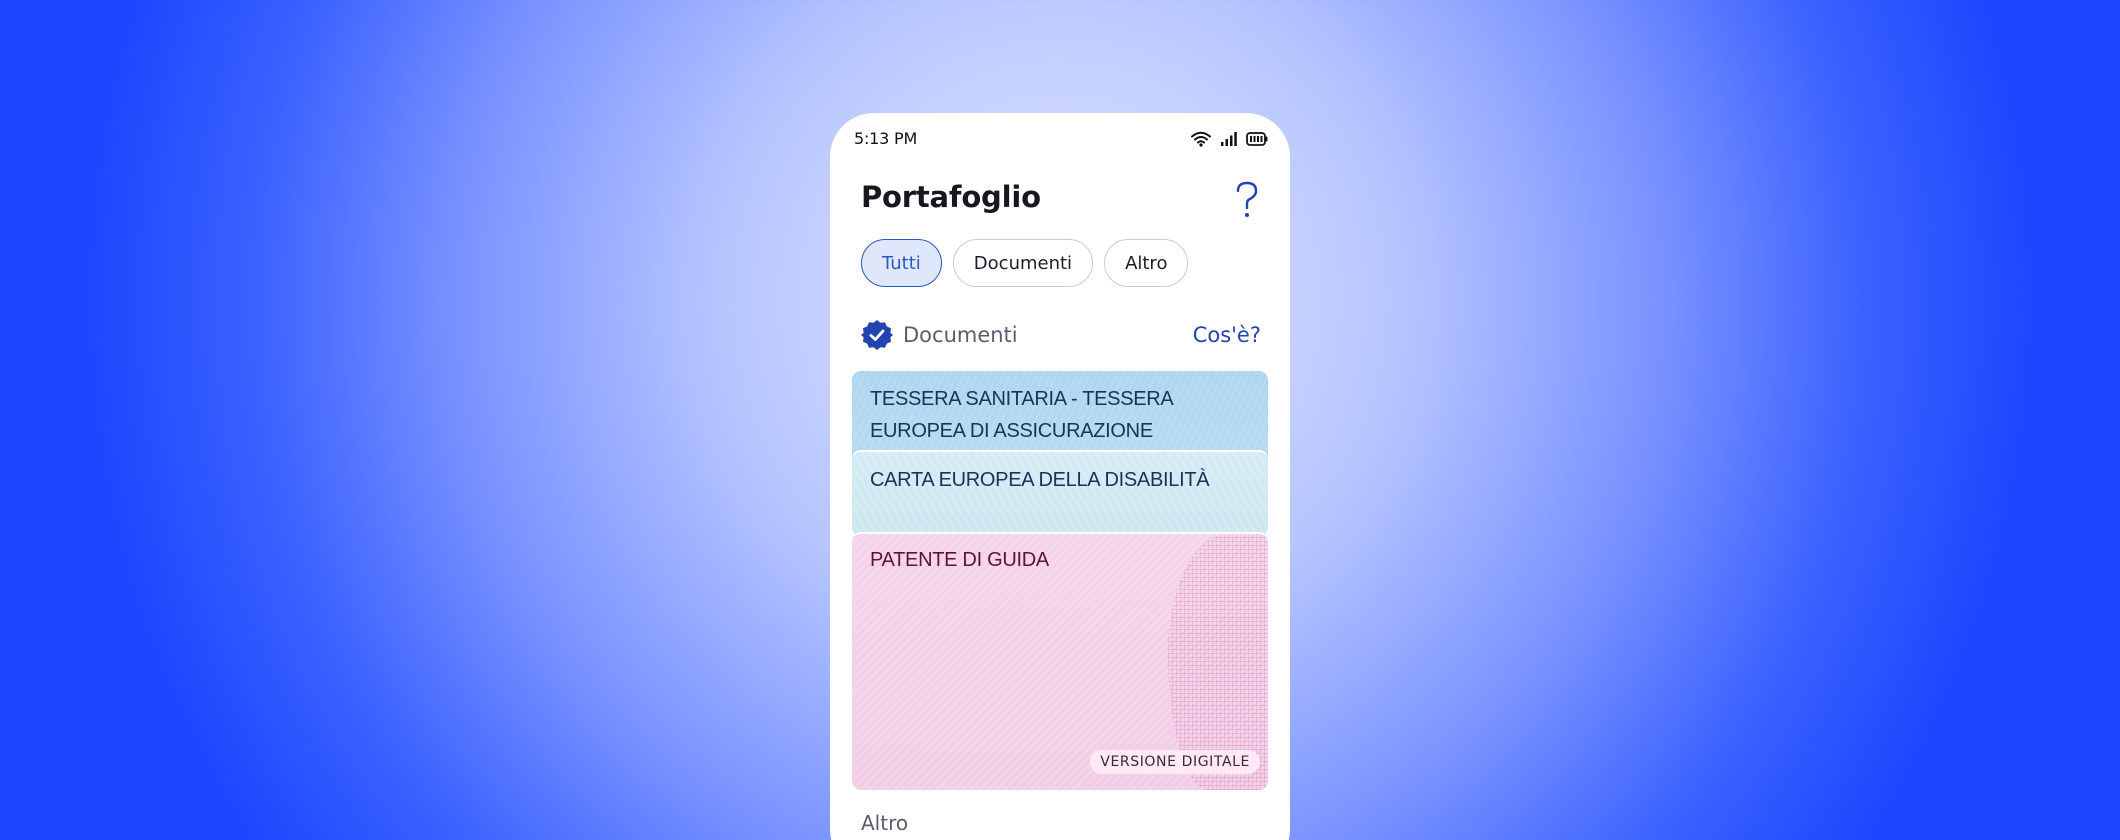  Describe the element at coordinates (877, 335) in the screenshot. I see `verified-check-icon` at that location.